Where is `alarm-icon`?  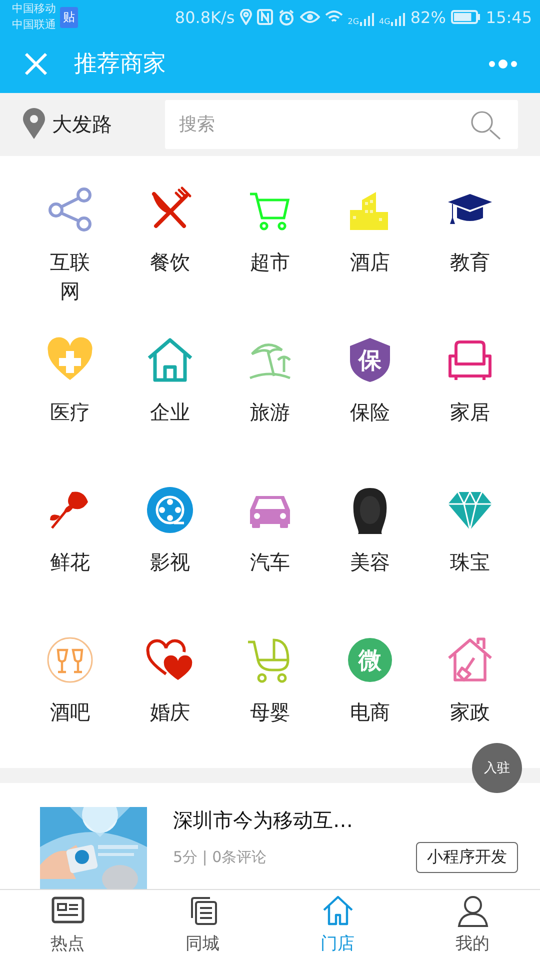
alarm-icon is located at coordinates (286, 17).